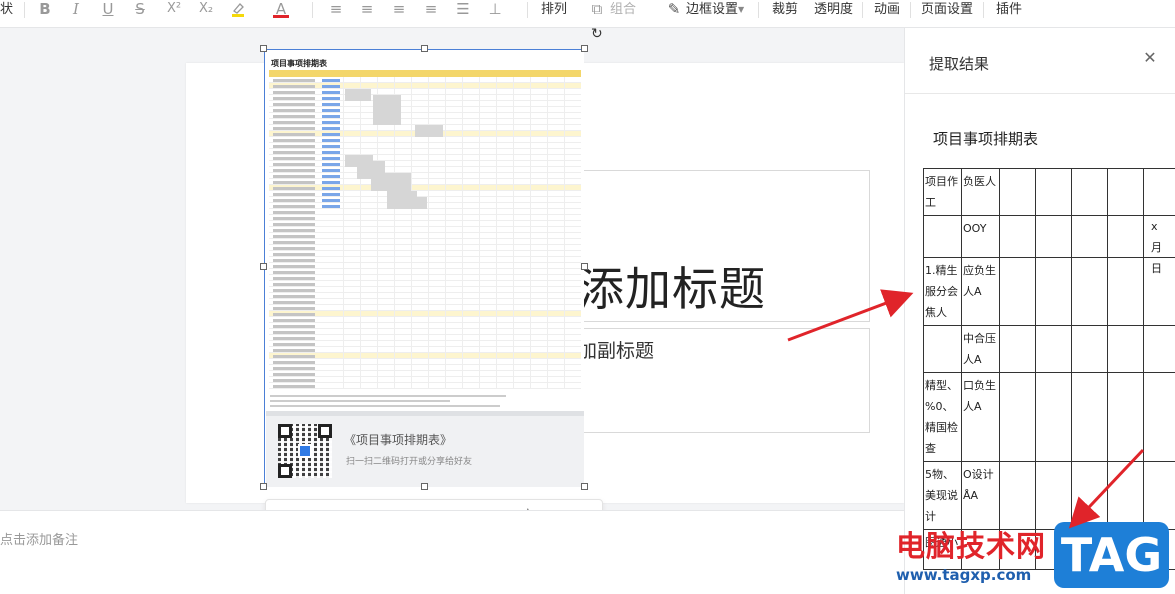  What do you see at coordinates (108, 9) in the screenshot?
I see `underline-button: U` at bounding box center [108, 9].